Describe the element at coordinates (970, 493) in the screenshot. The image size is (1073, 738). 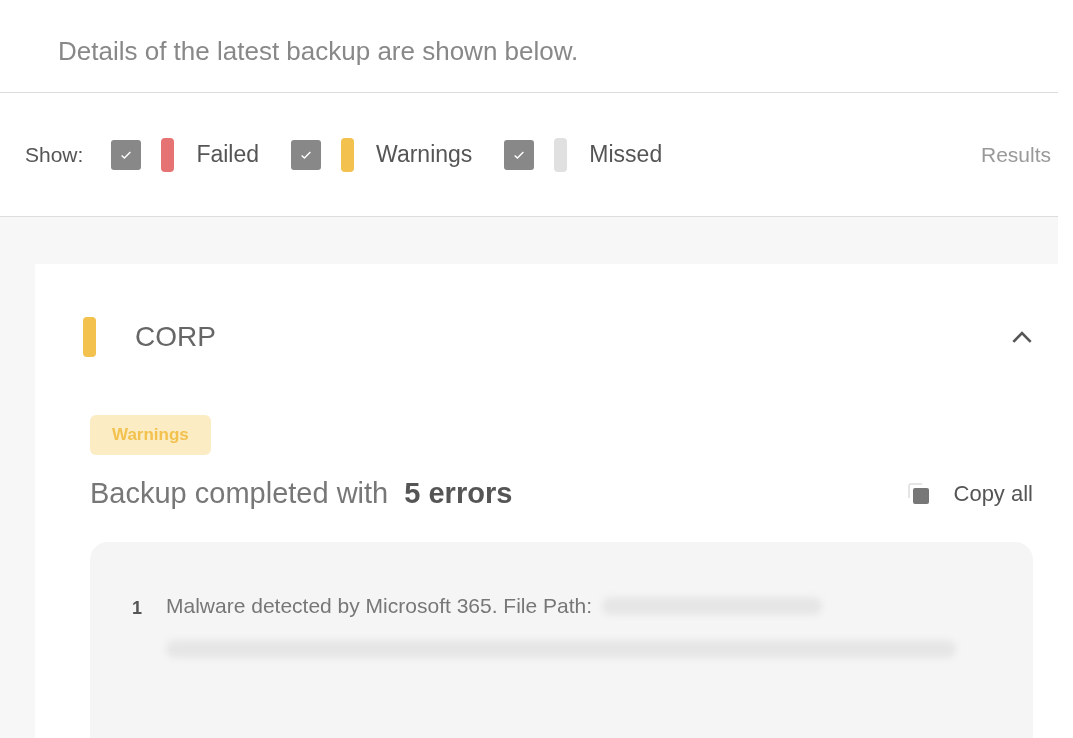
I see `copy-all-button: Copy all` at that location.